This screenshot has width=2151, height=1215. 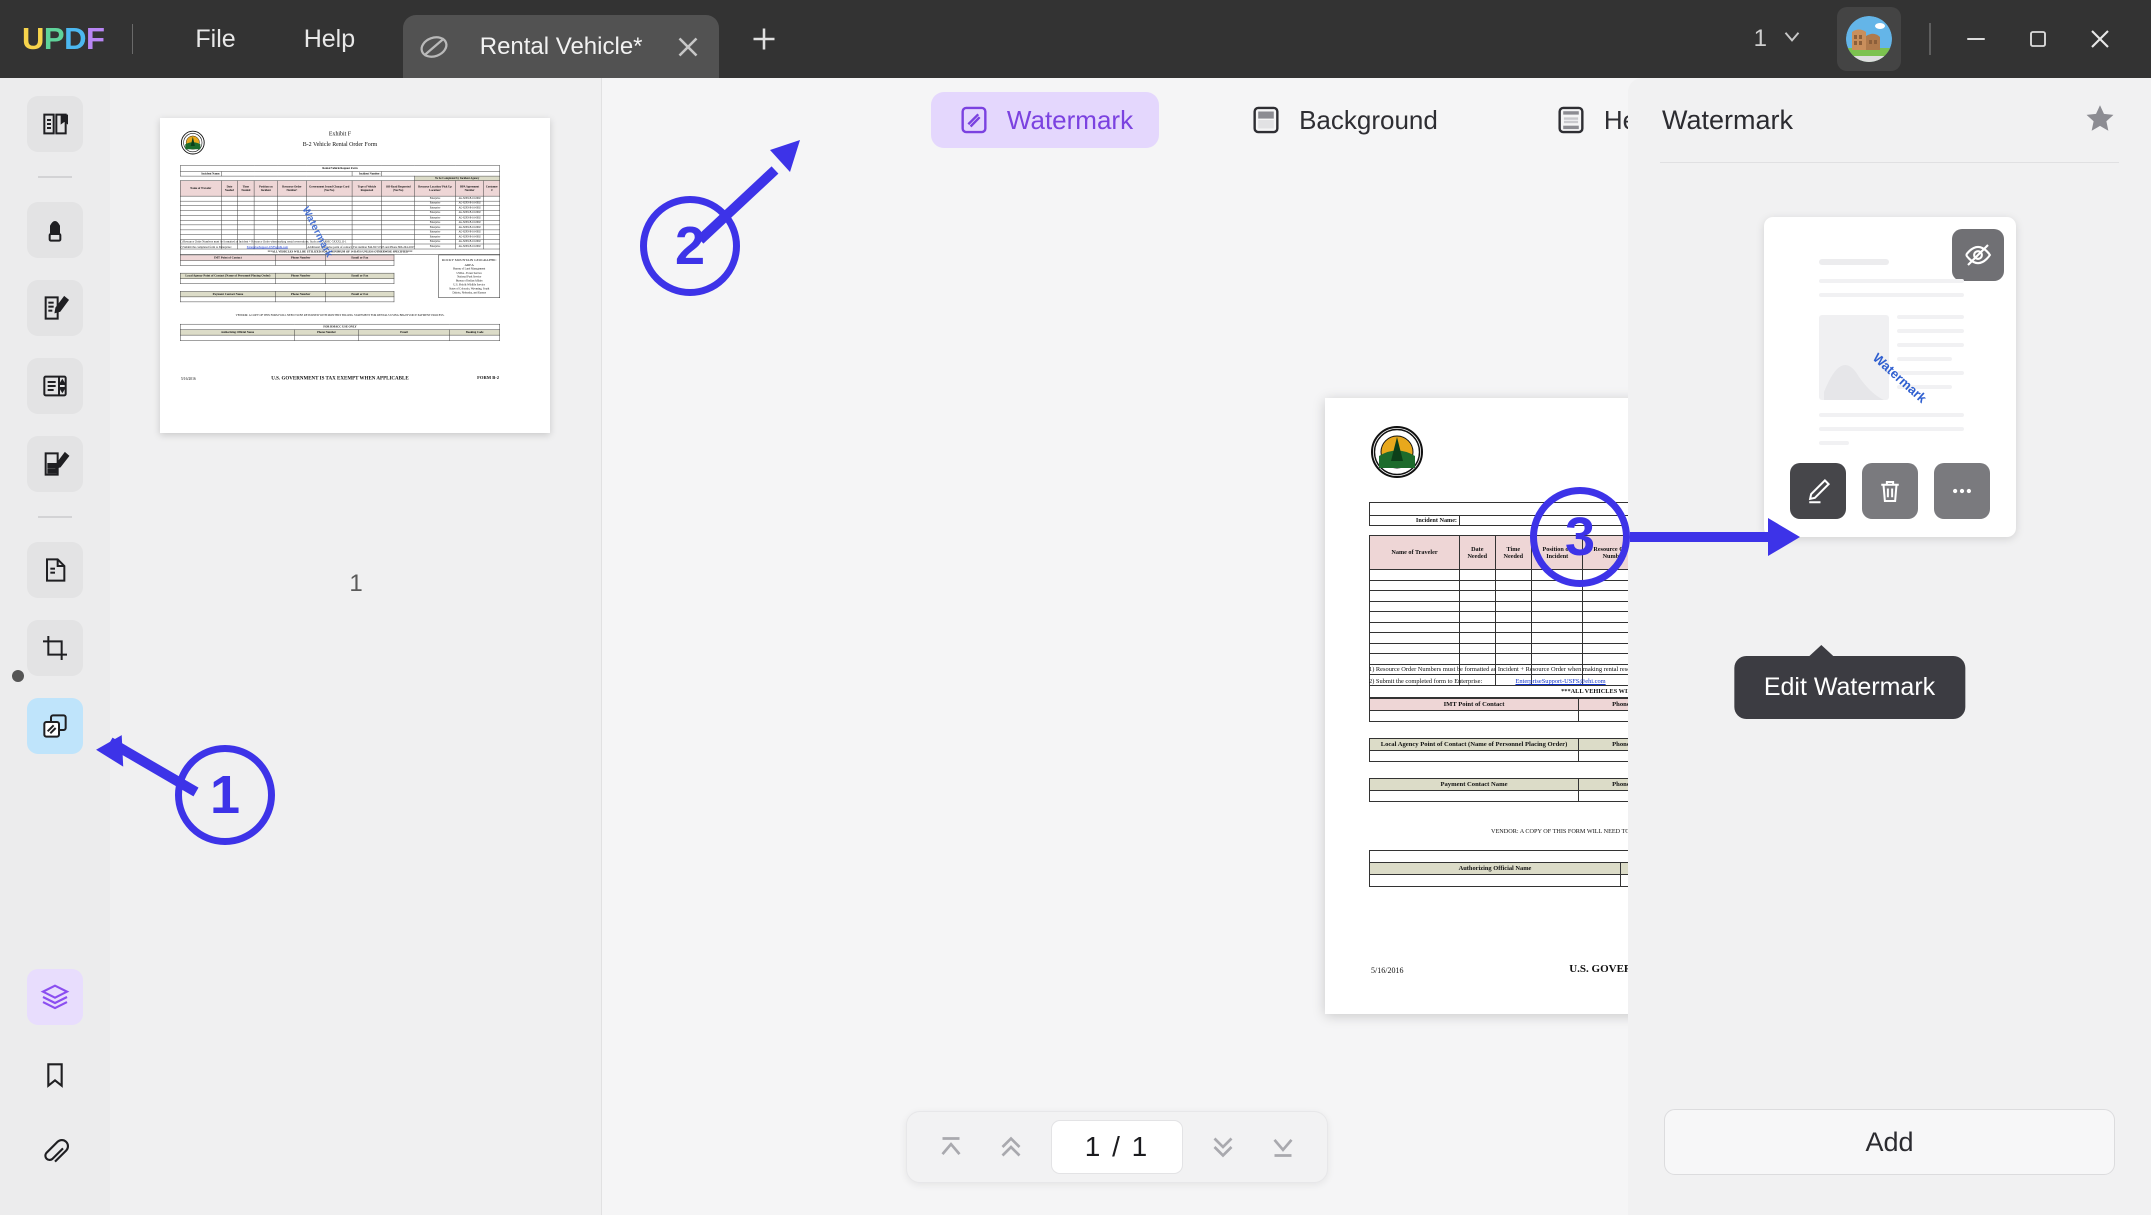 I want to click on menu-file: File, so click(x=215, y=39).